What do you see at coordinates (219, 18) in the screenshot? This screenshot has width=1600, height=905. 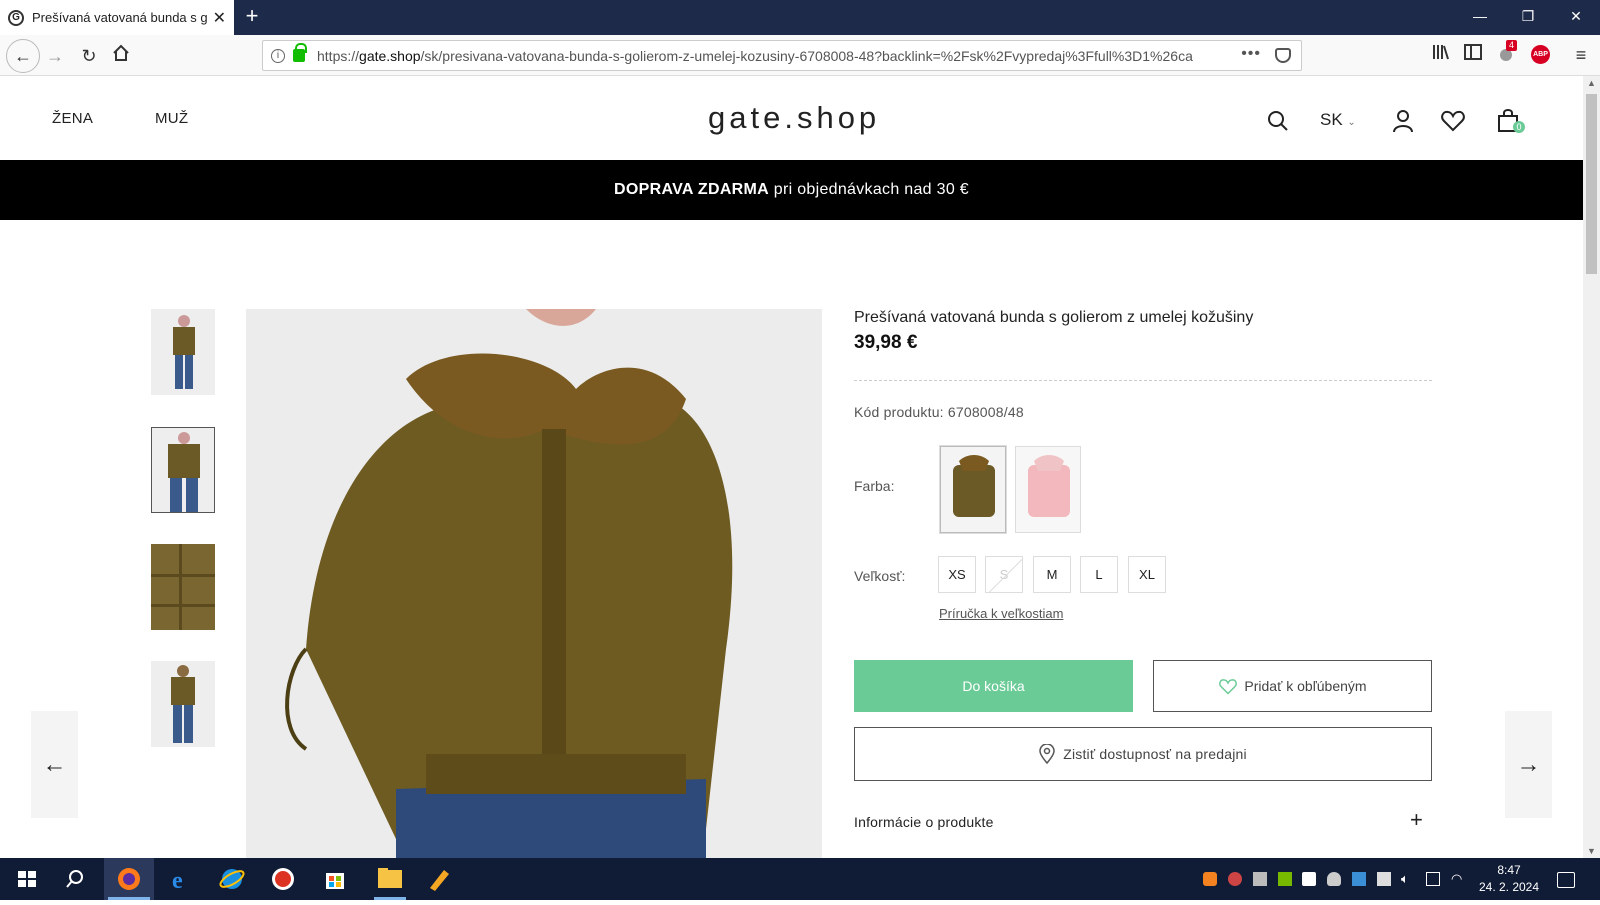 I see `close-tab-icon: ✕` at bounding box center [219, 18].